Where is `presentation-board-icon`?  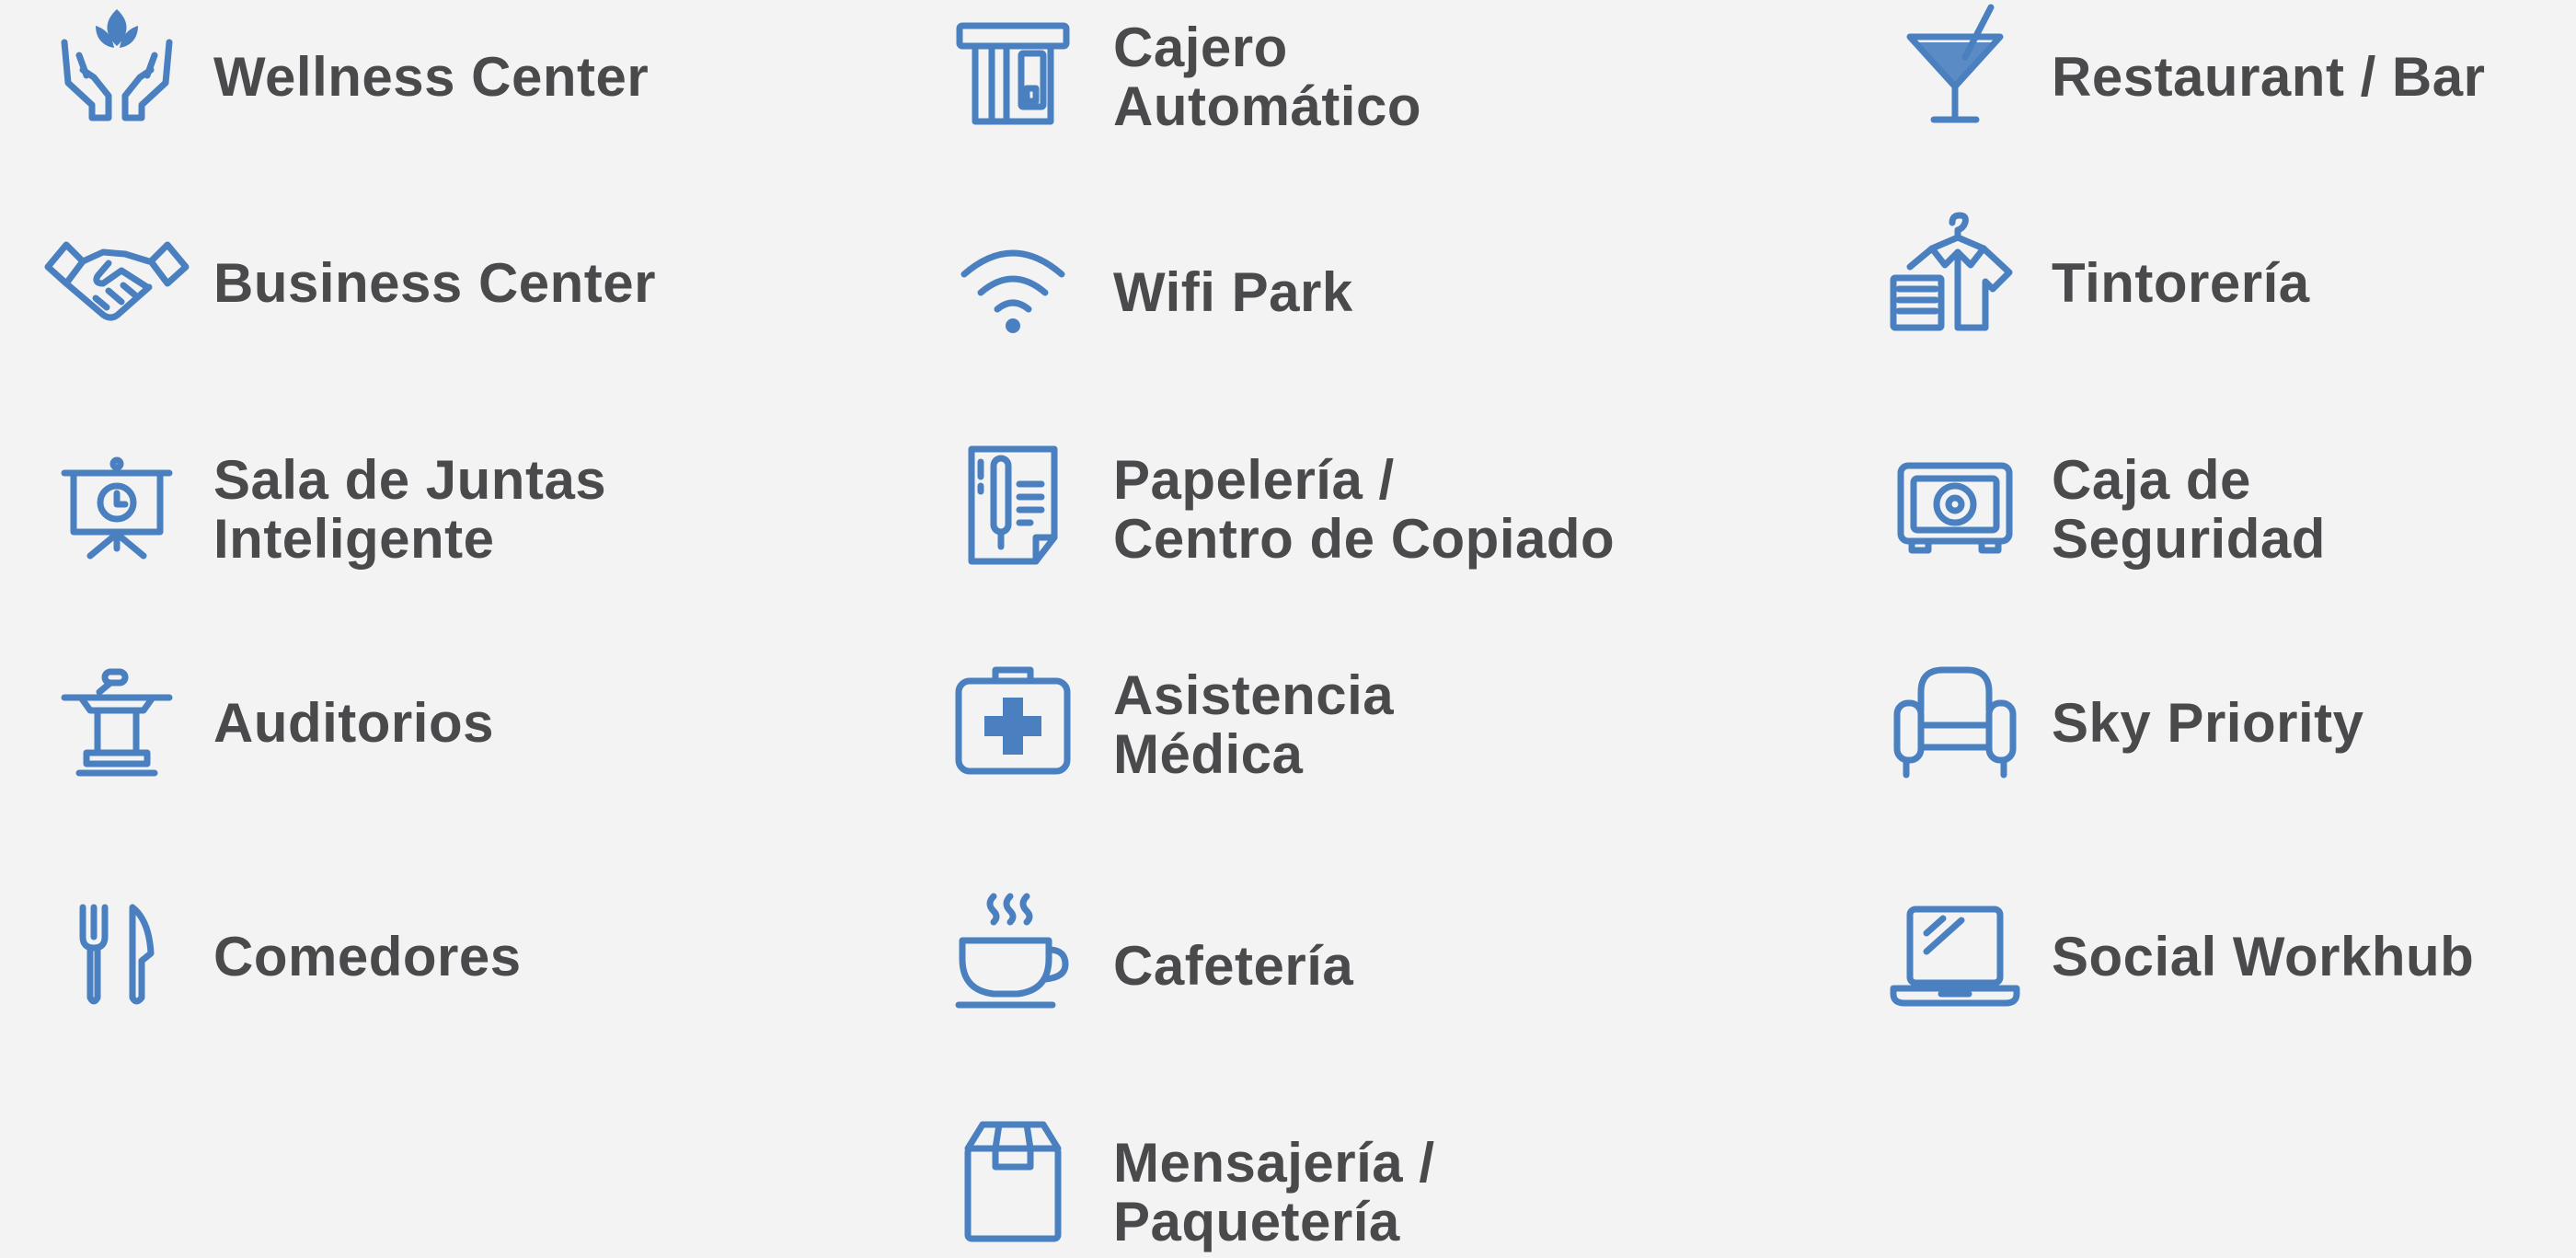 presentation-board-icon is located at coordinates (117, 511).